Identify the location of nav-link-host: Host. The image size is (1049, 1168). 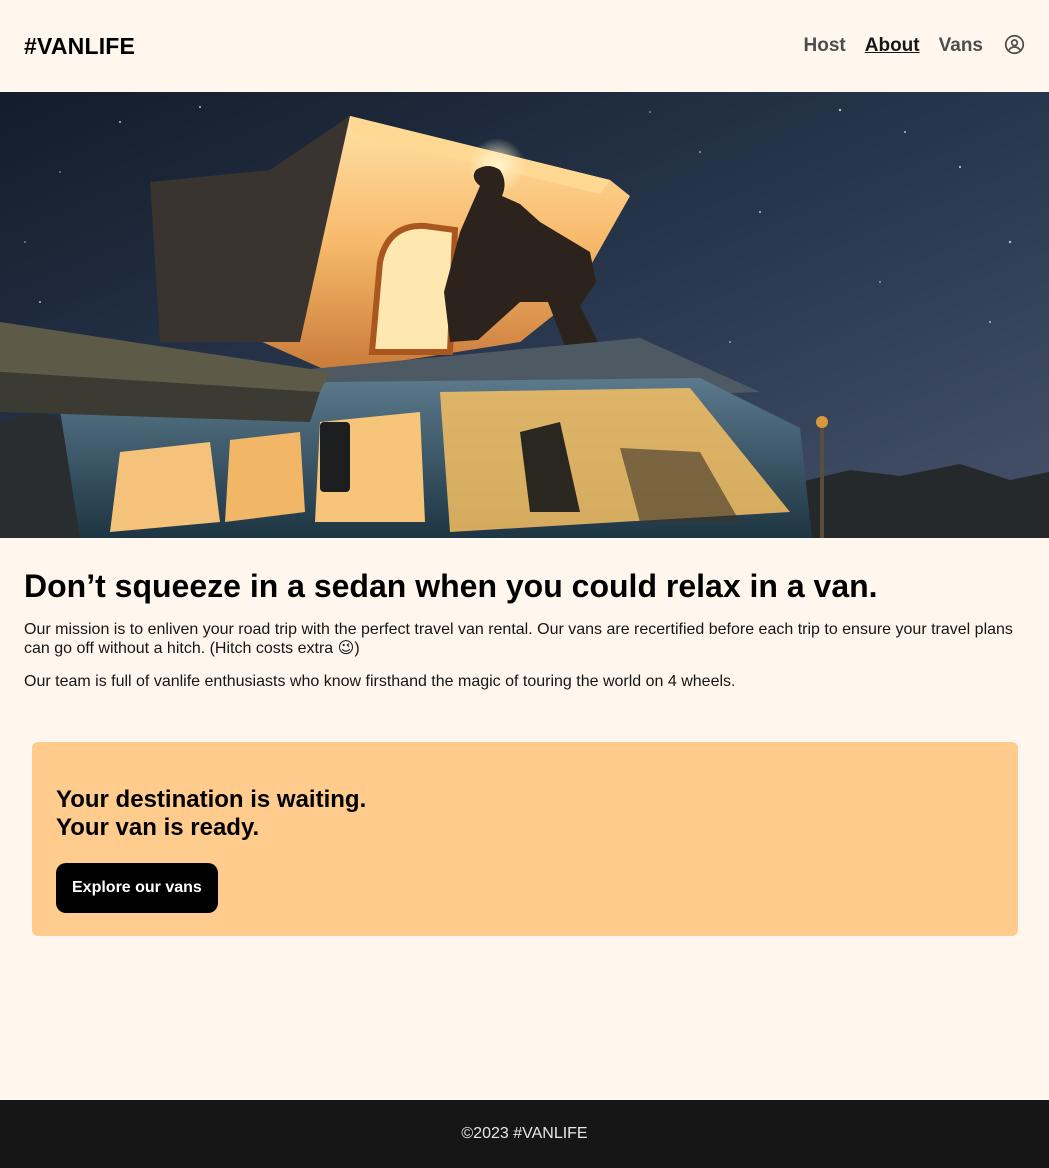
(825, 46).